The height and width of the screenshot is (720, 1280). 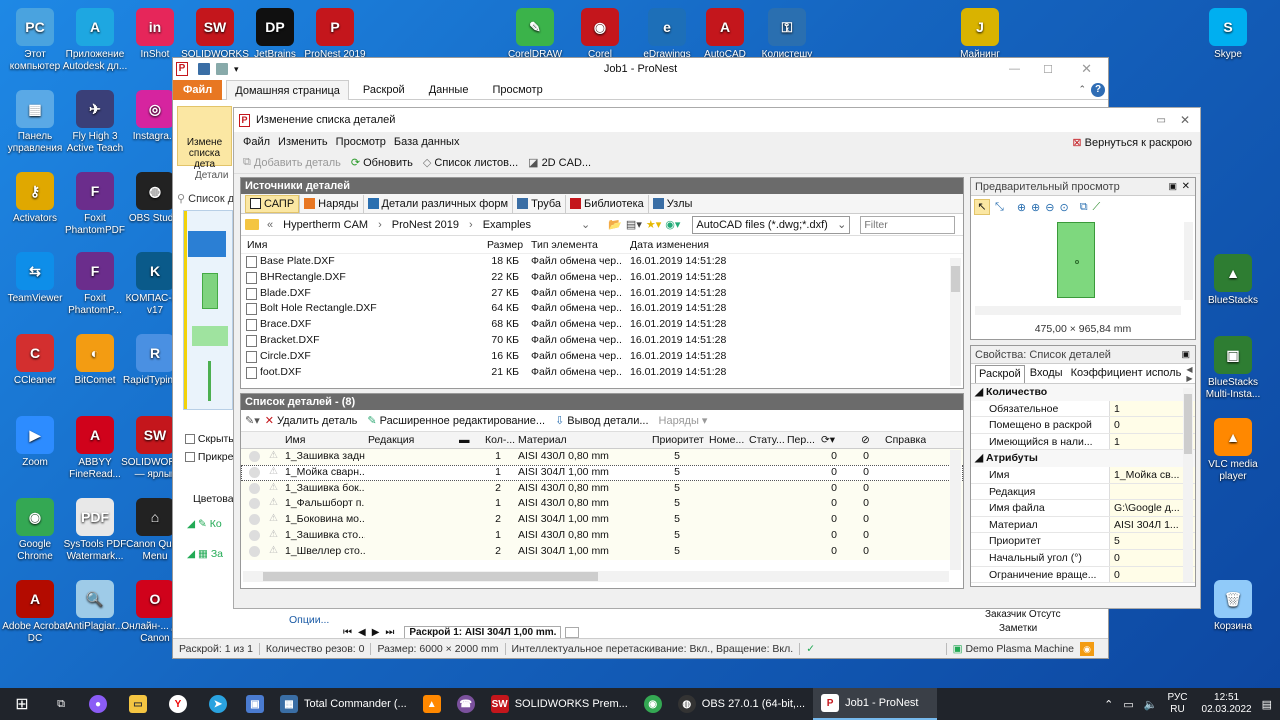 What do you see at coordinates (204, 138) in the screenshot?
I see `ribbon-edit-part-list-button: Измене списка дета` at bounding box center [204, 138].